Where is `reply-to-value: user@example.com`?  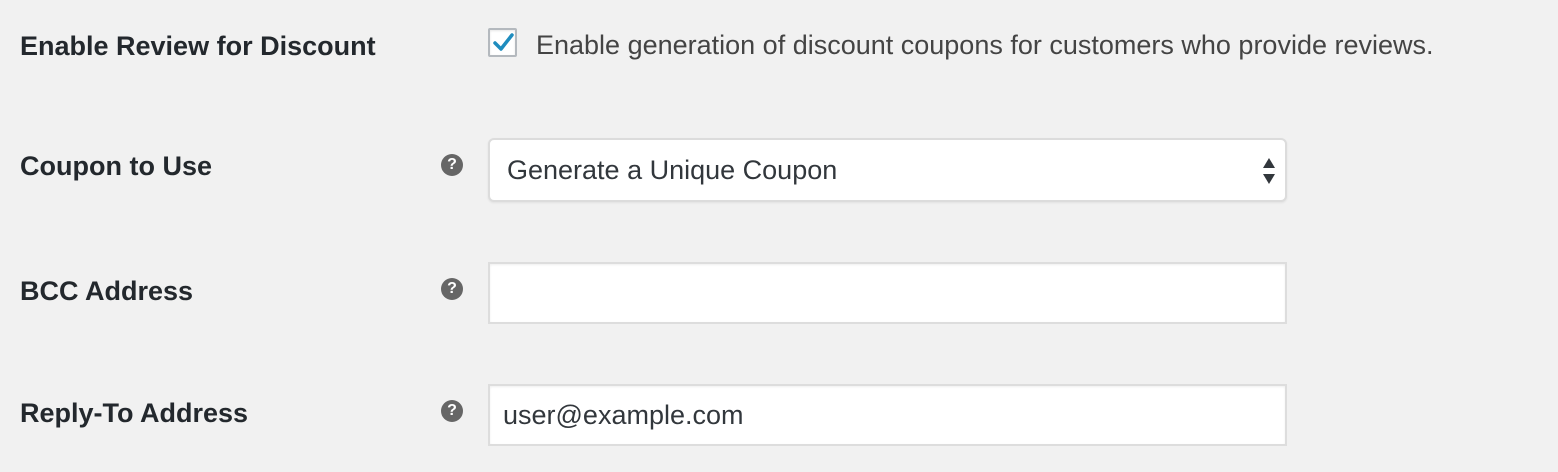 reply-to-value: user@example.com is located at coordinates (623, 415).